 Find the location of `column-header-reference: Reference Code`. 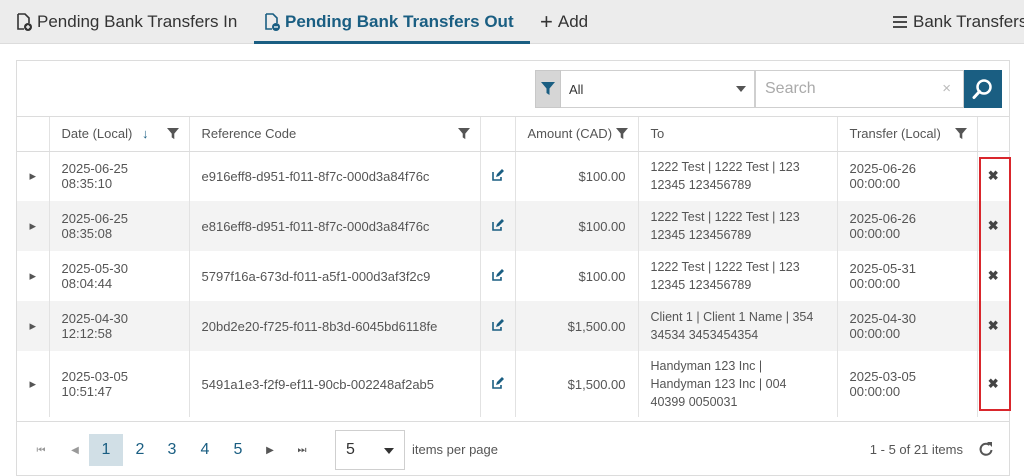

column-header-reference: Reference Code is located at coordinates (335, 134).